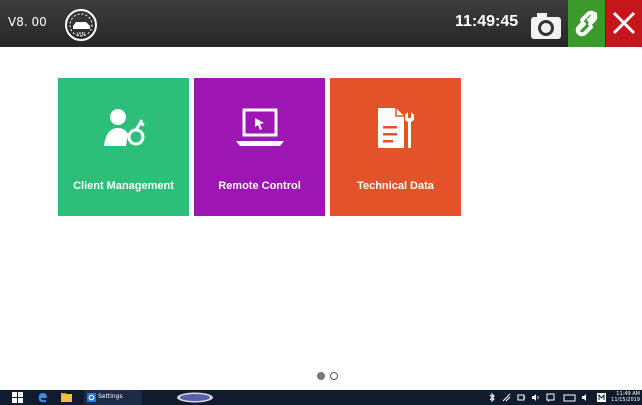 The width and height of the screenshot is (642, 405). I want to click on tray-clock: 11:49 AM 11/15/2019, so click(625, 397).